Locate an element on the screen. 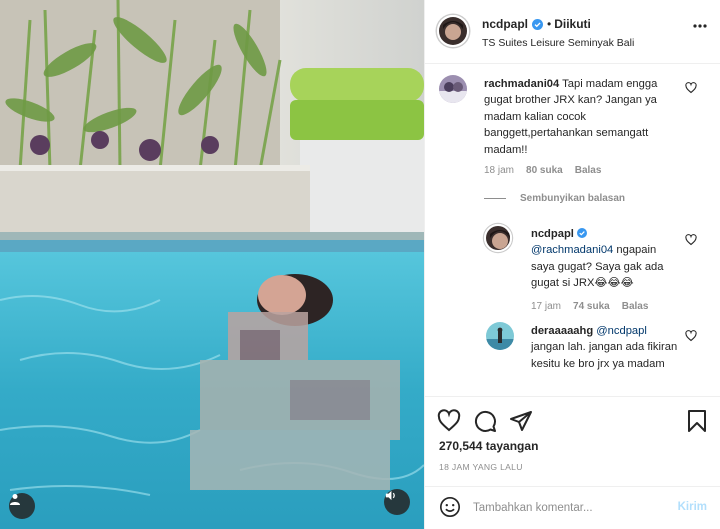 This screenshot has height=529, width=720. action-bar: 270,544 tayangan 18 JAM YANG LALU is located at coordinates (572, 441).